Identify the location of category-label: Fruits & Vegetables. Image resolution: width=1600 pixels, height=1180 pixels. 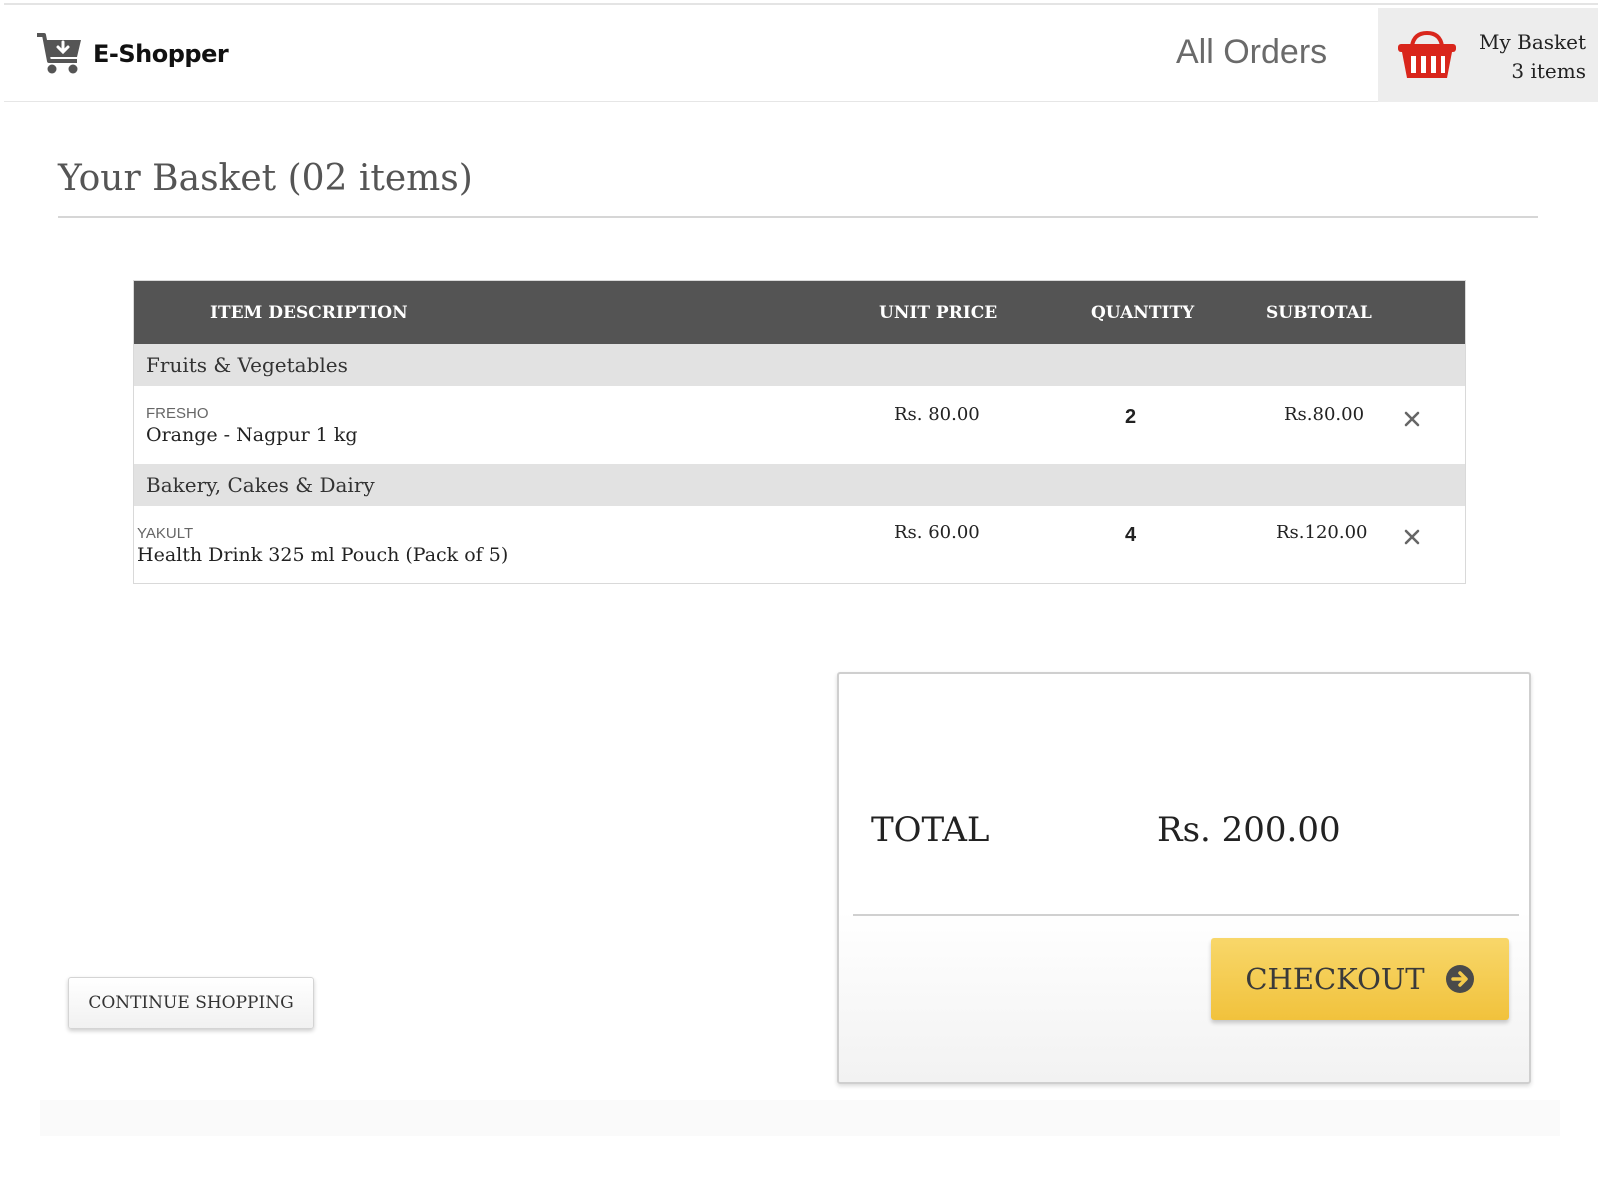
(247, 365).